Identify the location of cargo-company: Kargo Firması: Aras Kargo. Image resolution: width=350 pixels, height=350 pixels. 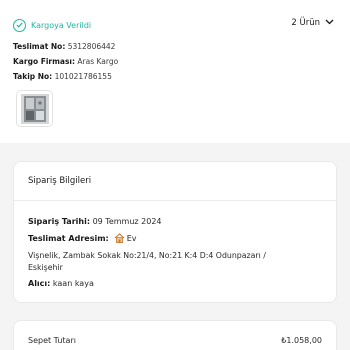
(65, 61).